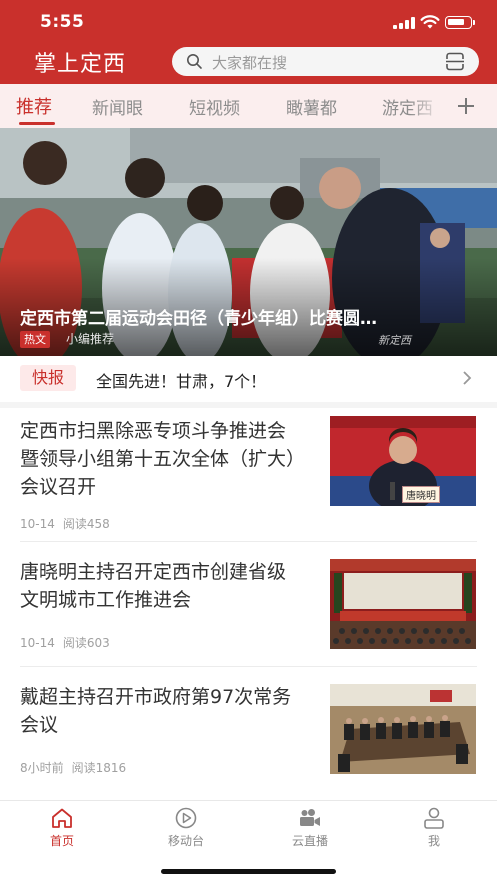 The image size is (497, 883). Describe the element at coordinates (421, 494) in the screenshot. I see `thumbnail-caption: 唐晓明` at that location.